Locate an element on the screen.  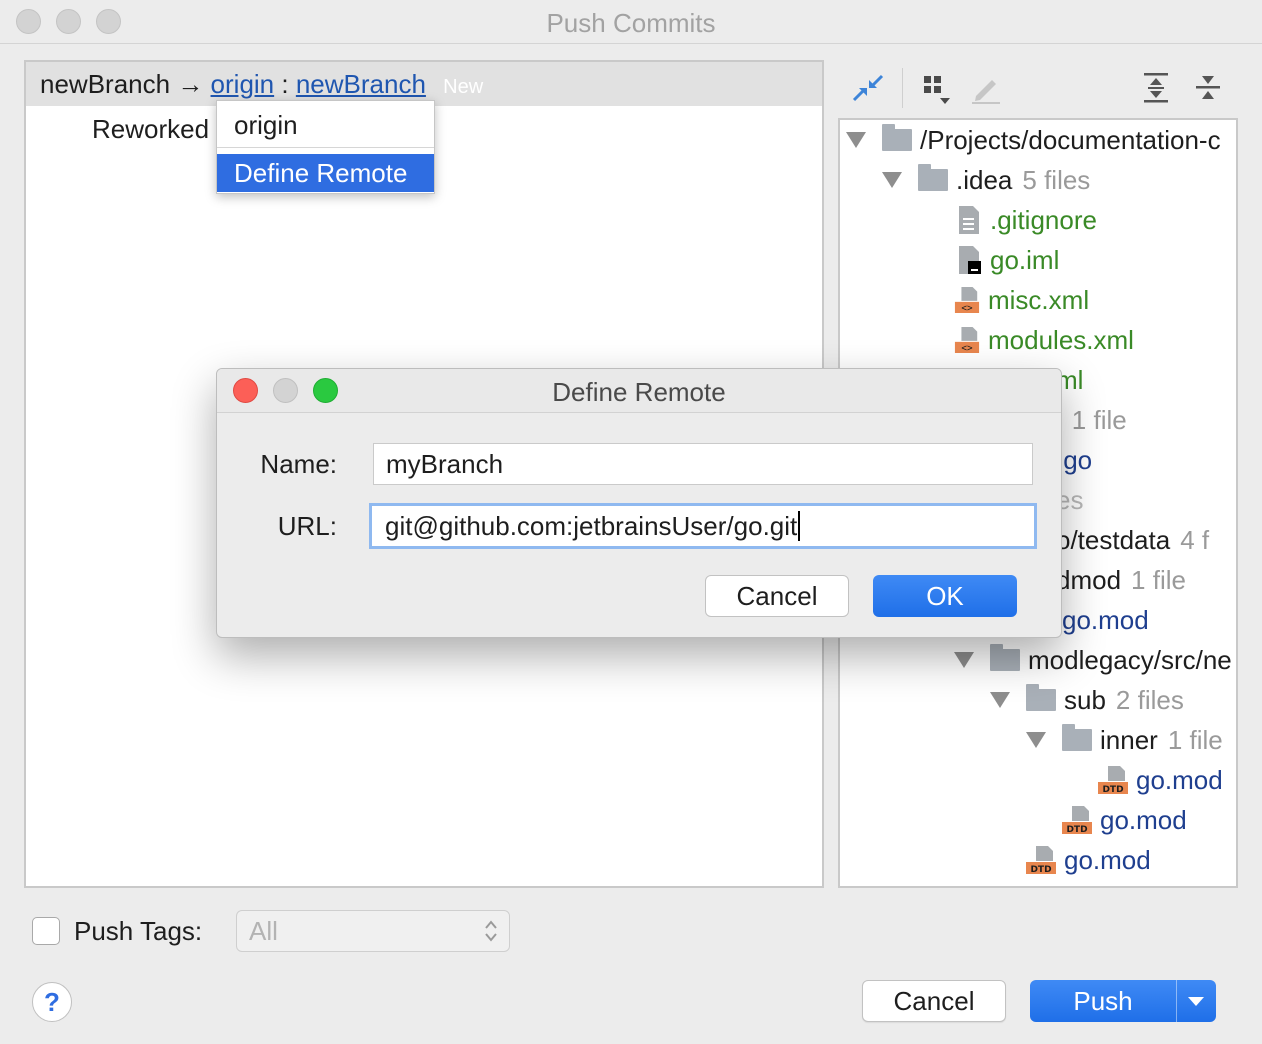
help-button: ? is located at coordinates (52, 1002).